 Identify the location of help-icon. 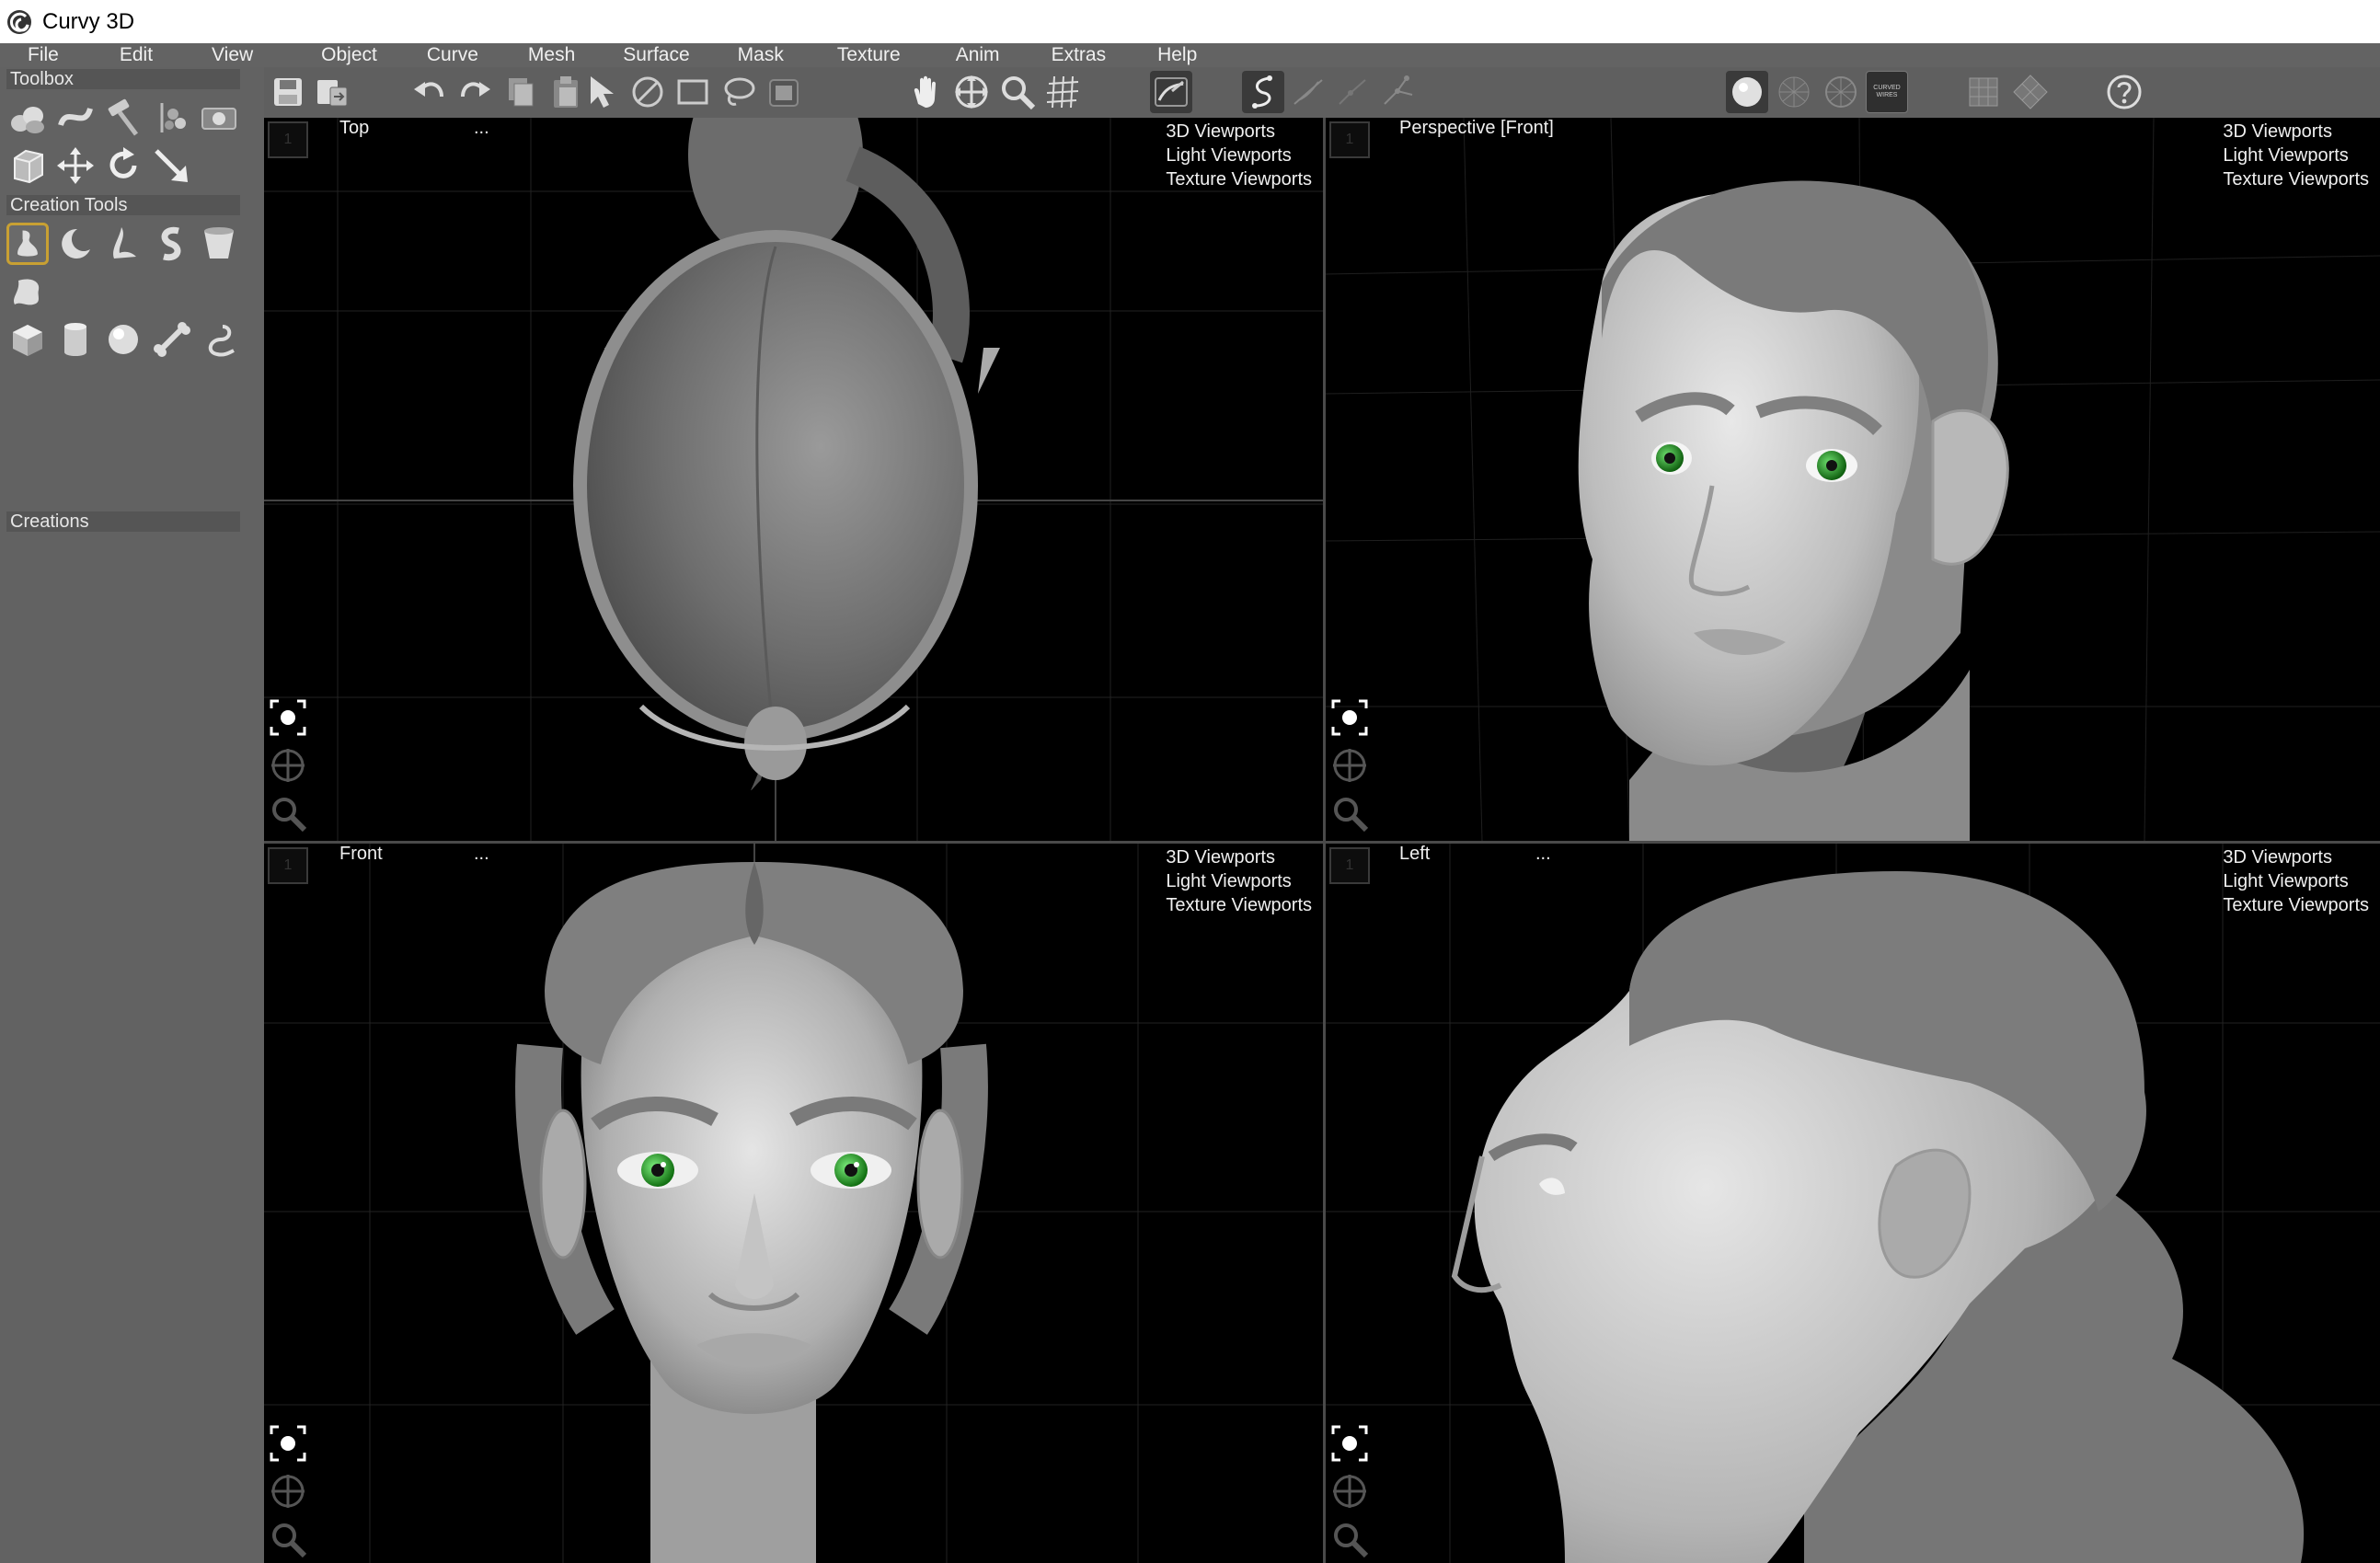
(2124, 92).